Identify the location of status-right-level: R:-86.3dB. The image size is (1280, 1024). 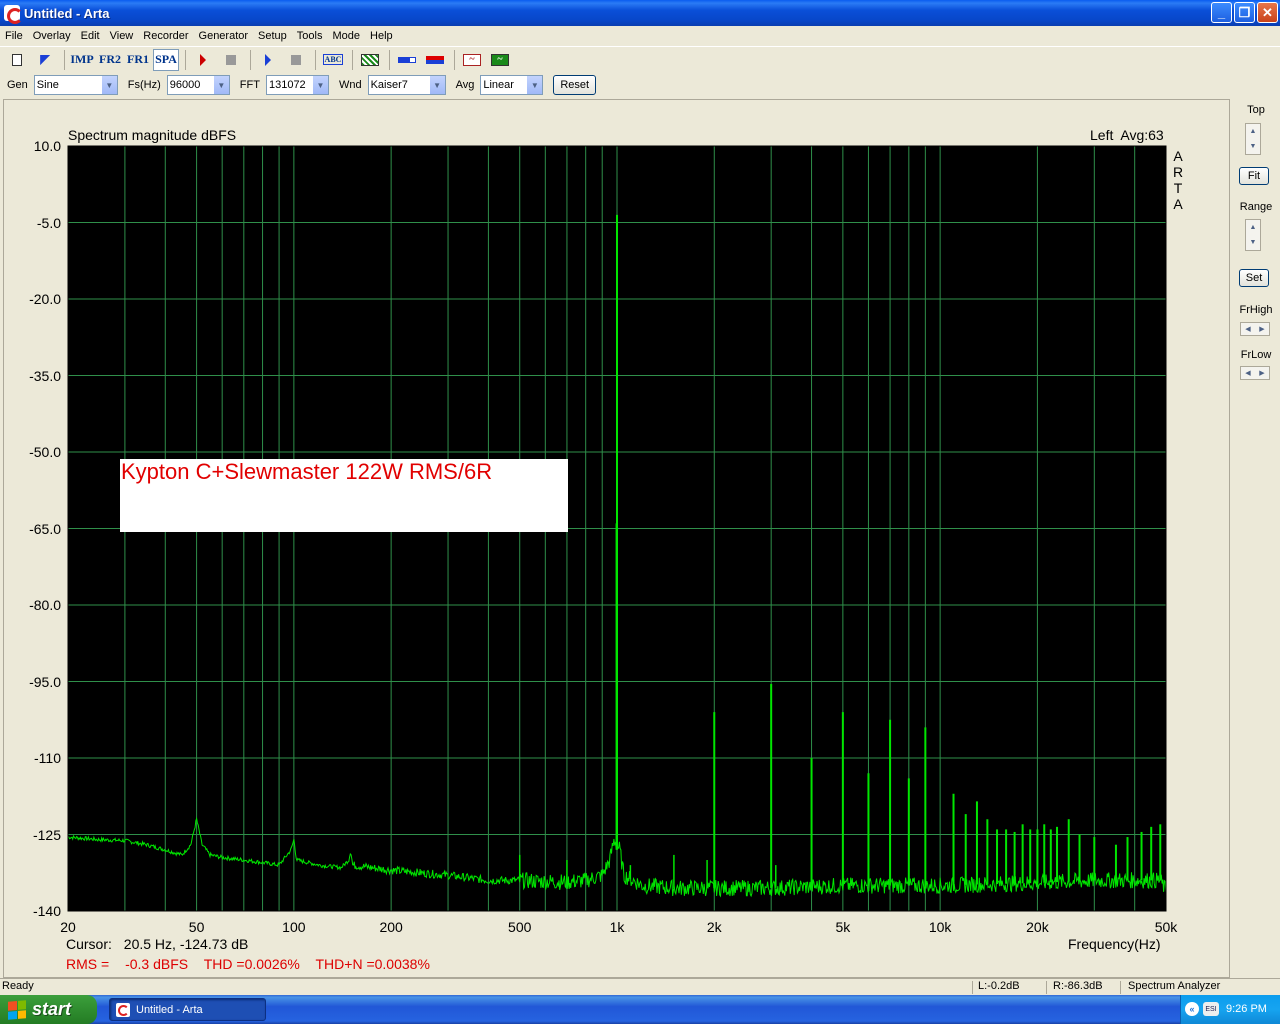
(1078, 986).